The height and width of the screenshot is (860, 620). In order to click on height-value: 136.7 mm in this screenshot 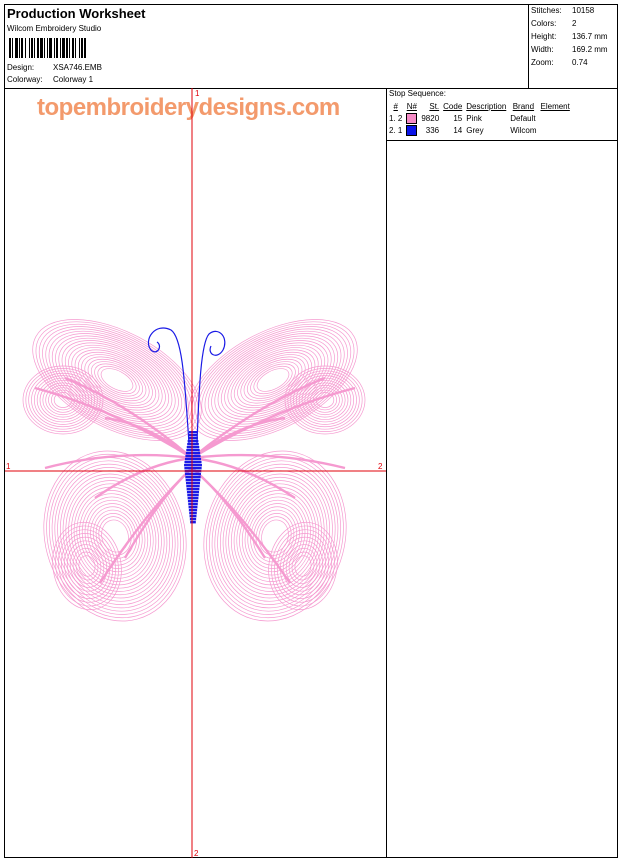, I will do `click(590, 36)`.